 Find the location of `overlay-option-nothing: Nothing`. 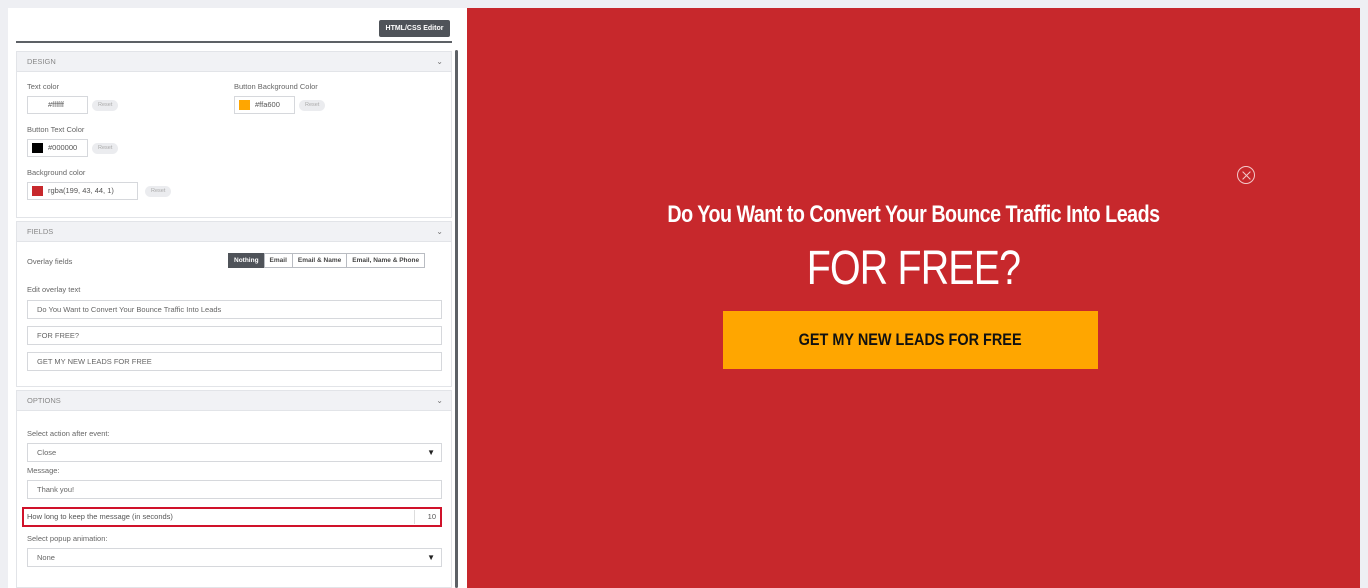

overlay-option-nothing: Nothing is located at coordinates (246, 260).